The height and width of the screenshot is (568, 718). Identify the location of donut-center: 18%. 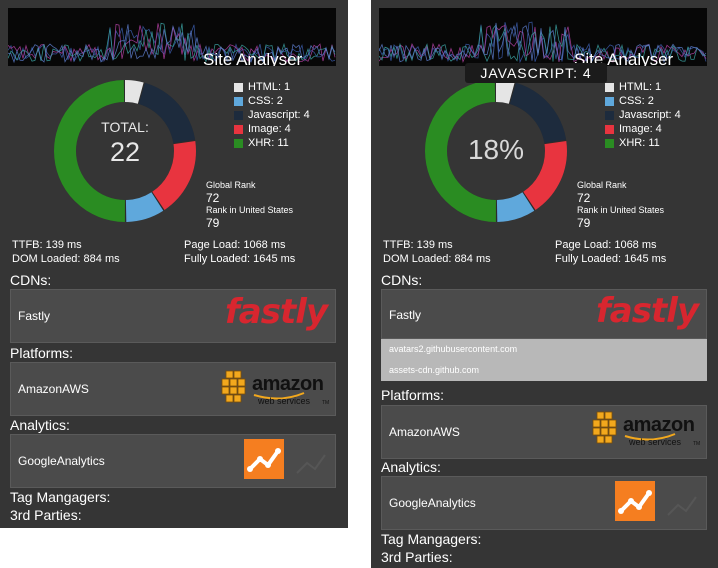
(496, 151).